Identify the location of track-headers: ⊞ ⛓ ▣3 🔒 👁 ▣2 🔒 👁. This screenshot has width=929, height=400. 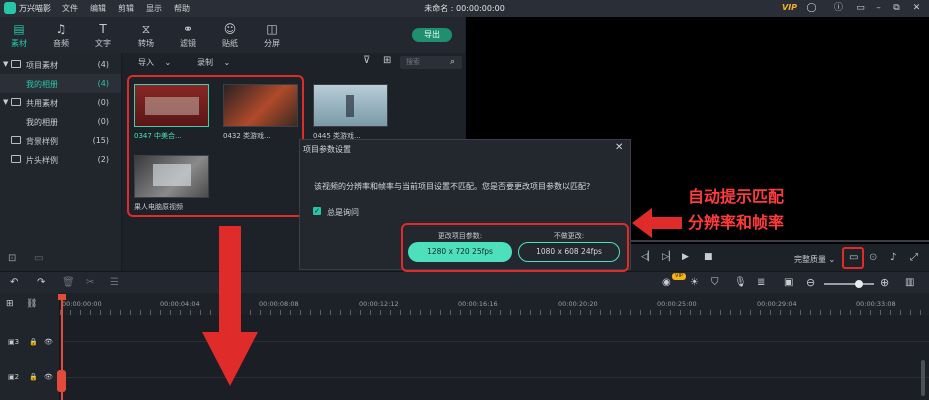
(30, 346).